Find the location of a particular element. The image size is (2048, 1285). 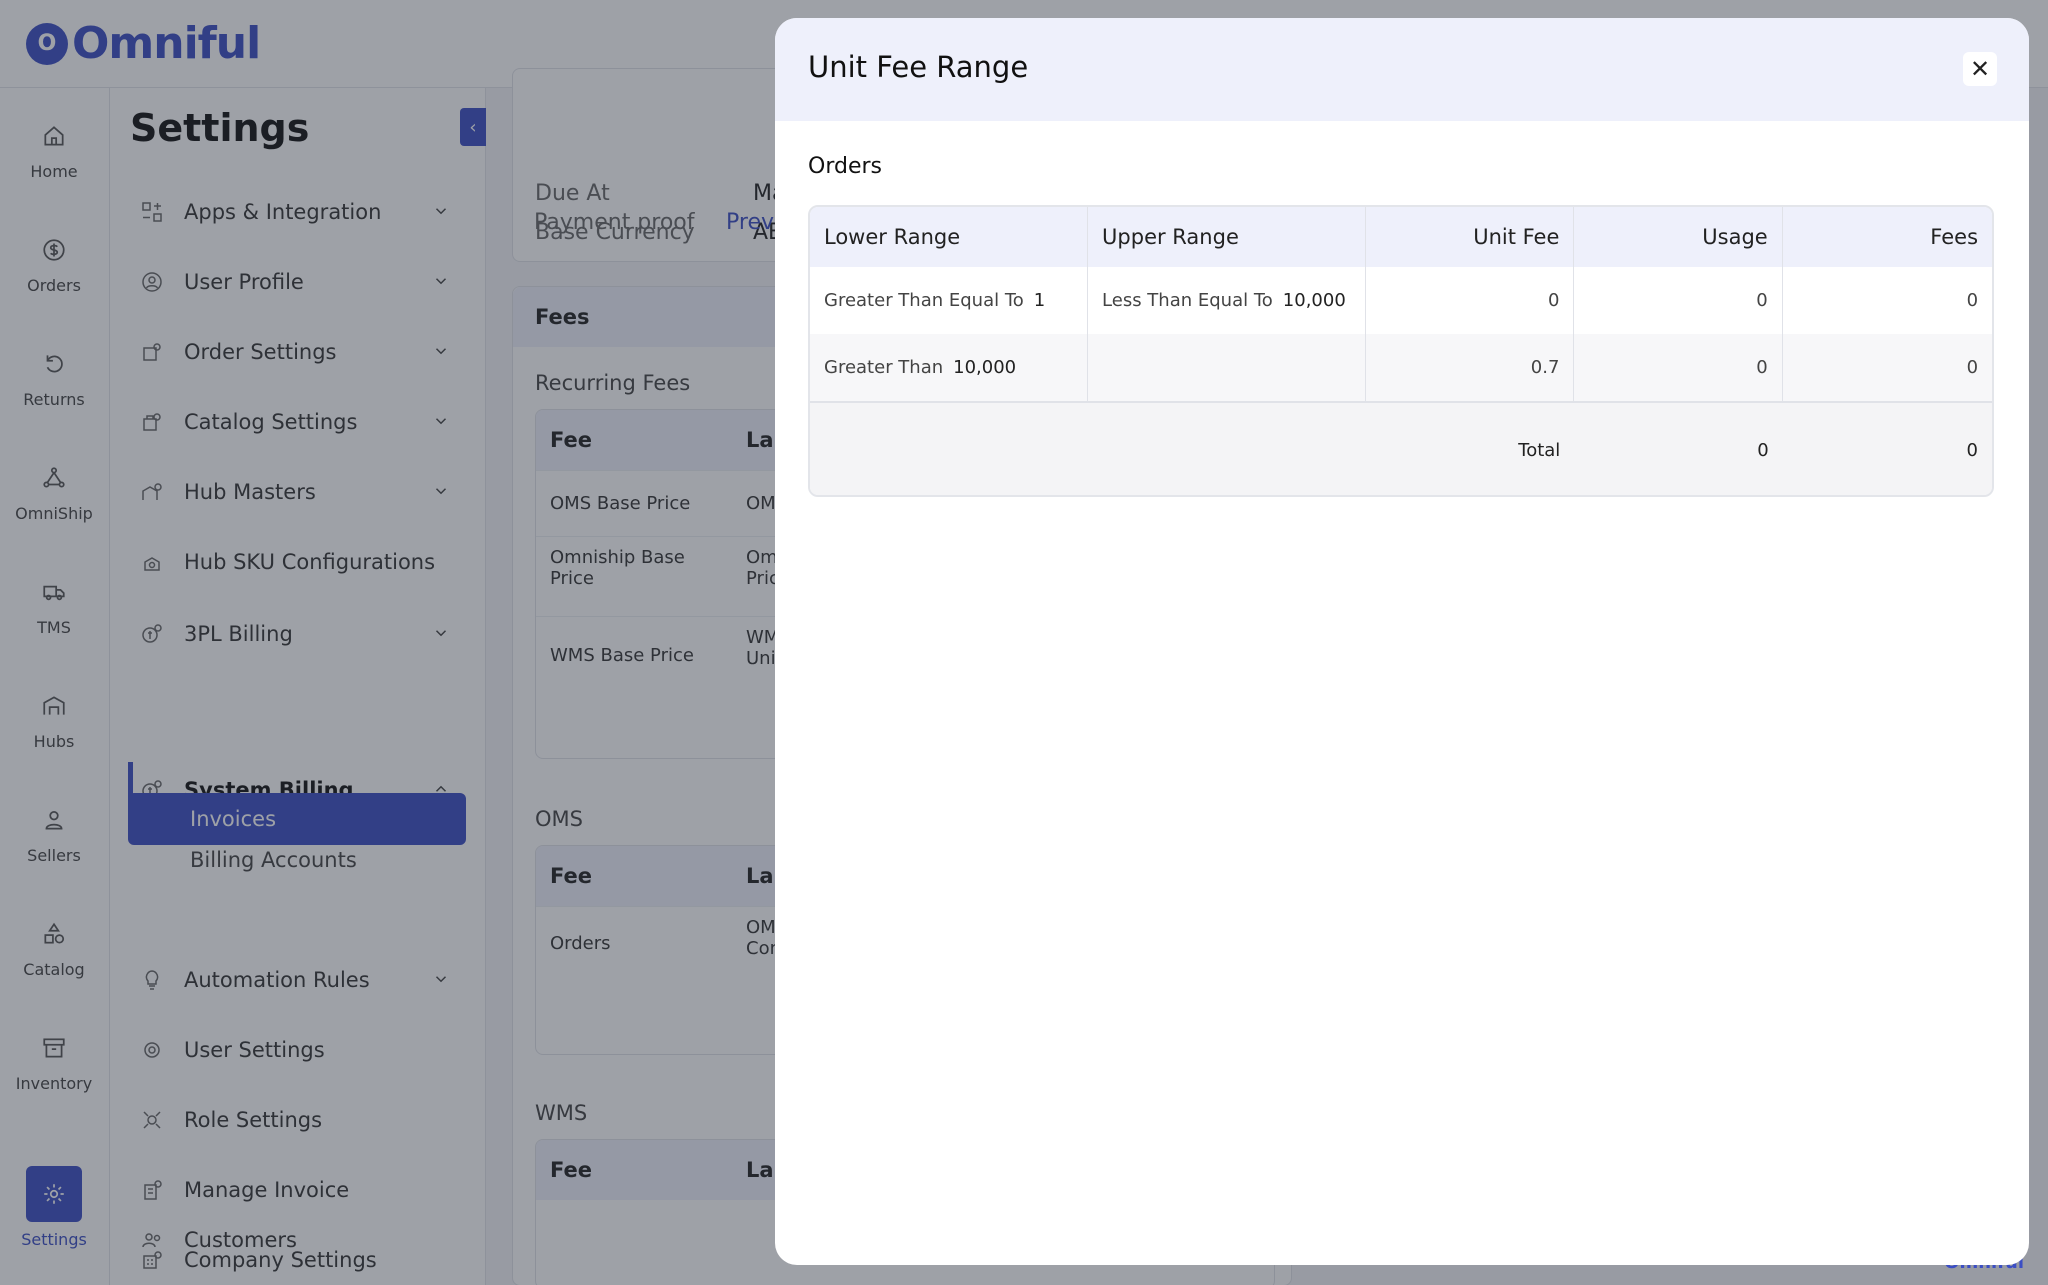

modal-title: Unit Fee Range is located at coordinates (918, 67).